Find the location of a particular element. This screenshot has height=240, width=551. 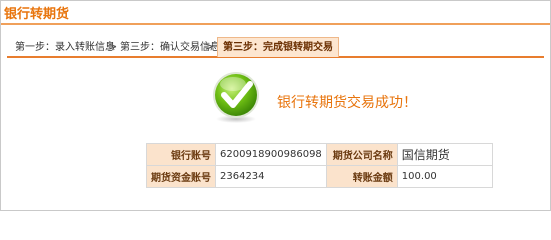

transfer-amount-label: 转账金额 is located at coordinates (361, 176).